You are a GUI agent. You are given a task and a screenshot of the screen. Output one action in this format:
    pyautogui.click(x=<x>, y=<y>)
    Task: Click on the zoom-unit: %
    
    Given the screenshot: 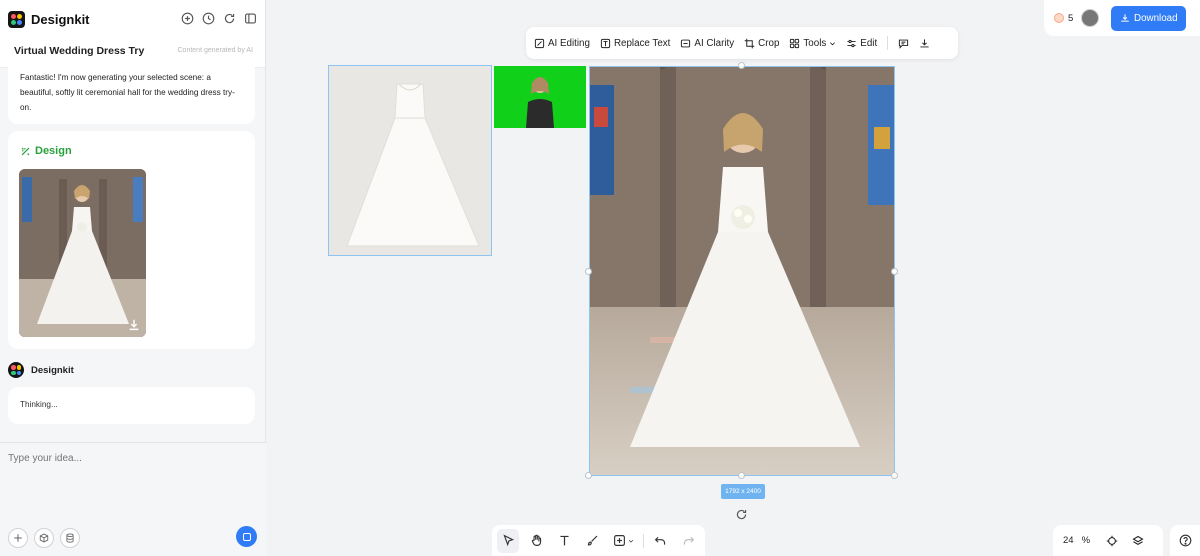 What is the action you would take?
    pyautogui.click(x=1086, y=540)
    